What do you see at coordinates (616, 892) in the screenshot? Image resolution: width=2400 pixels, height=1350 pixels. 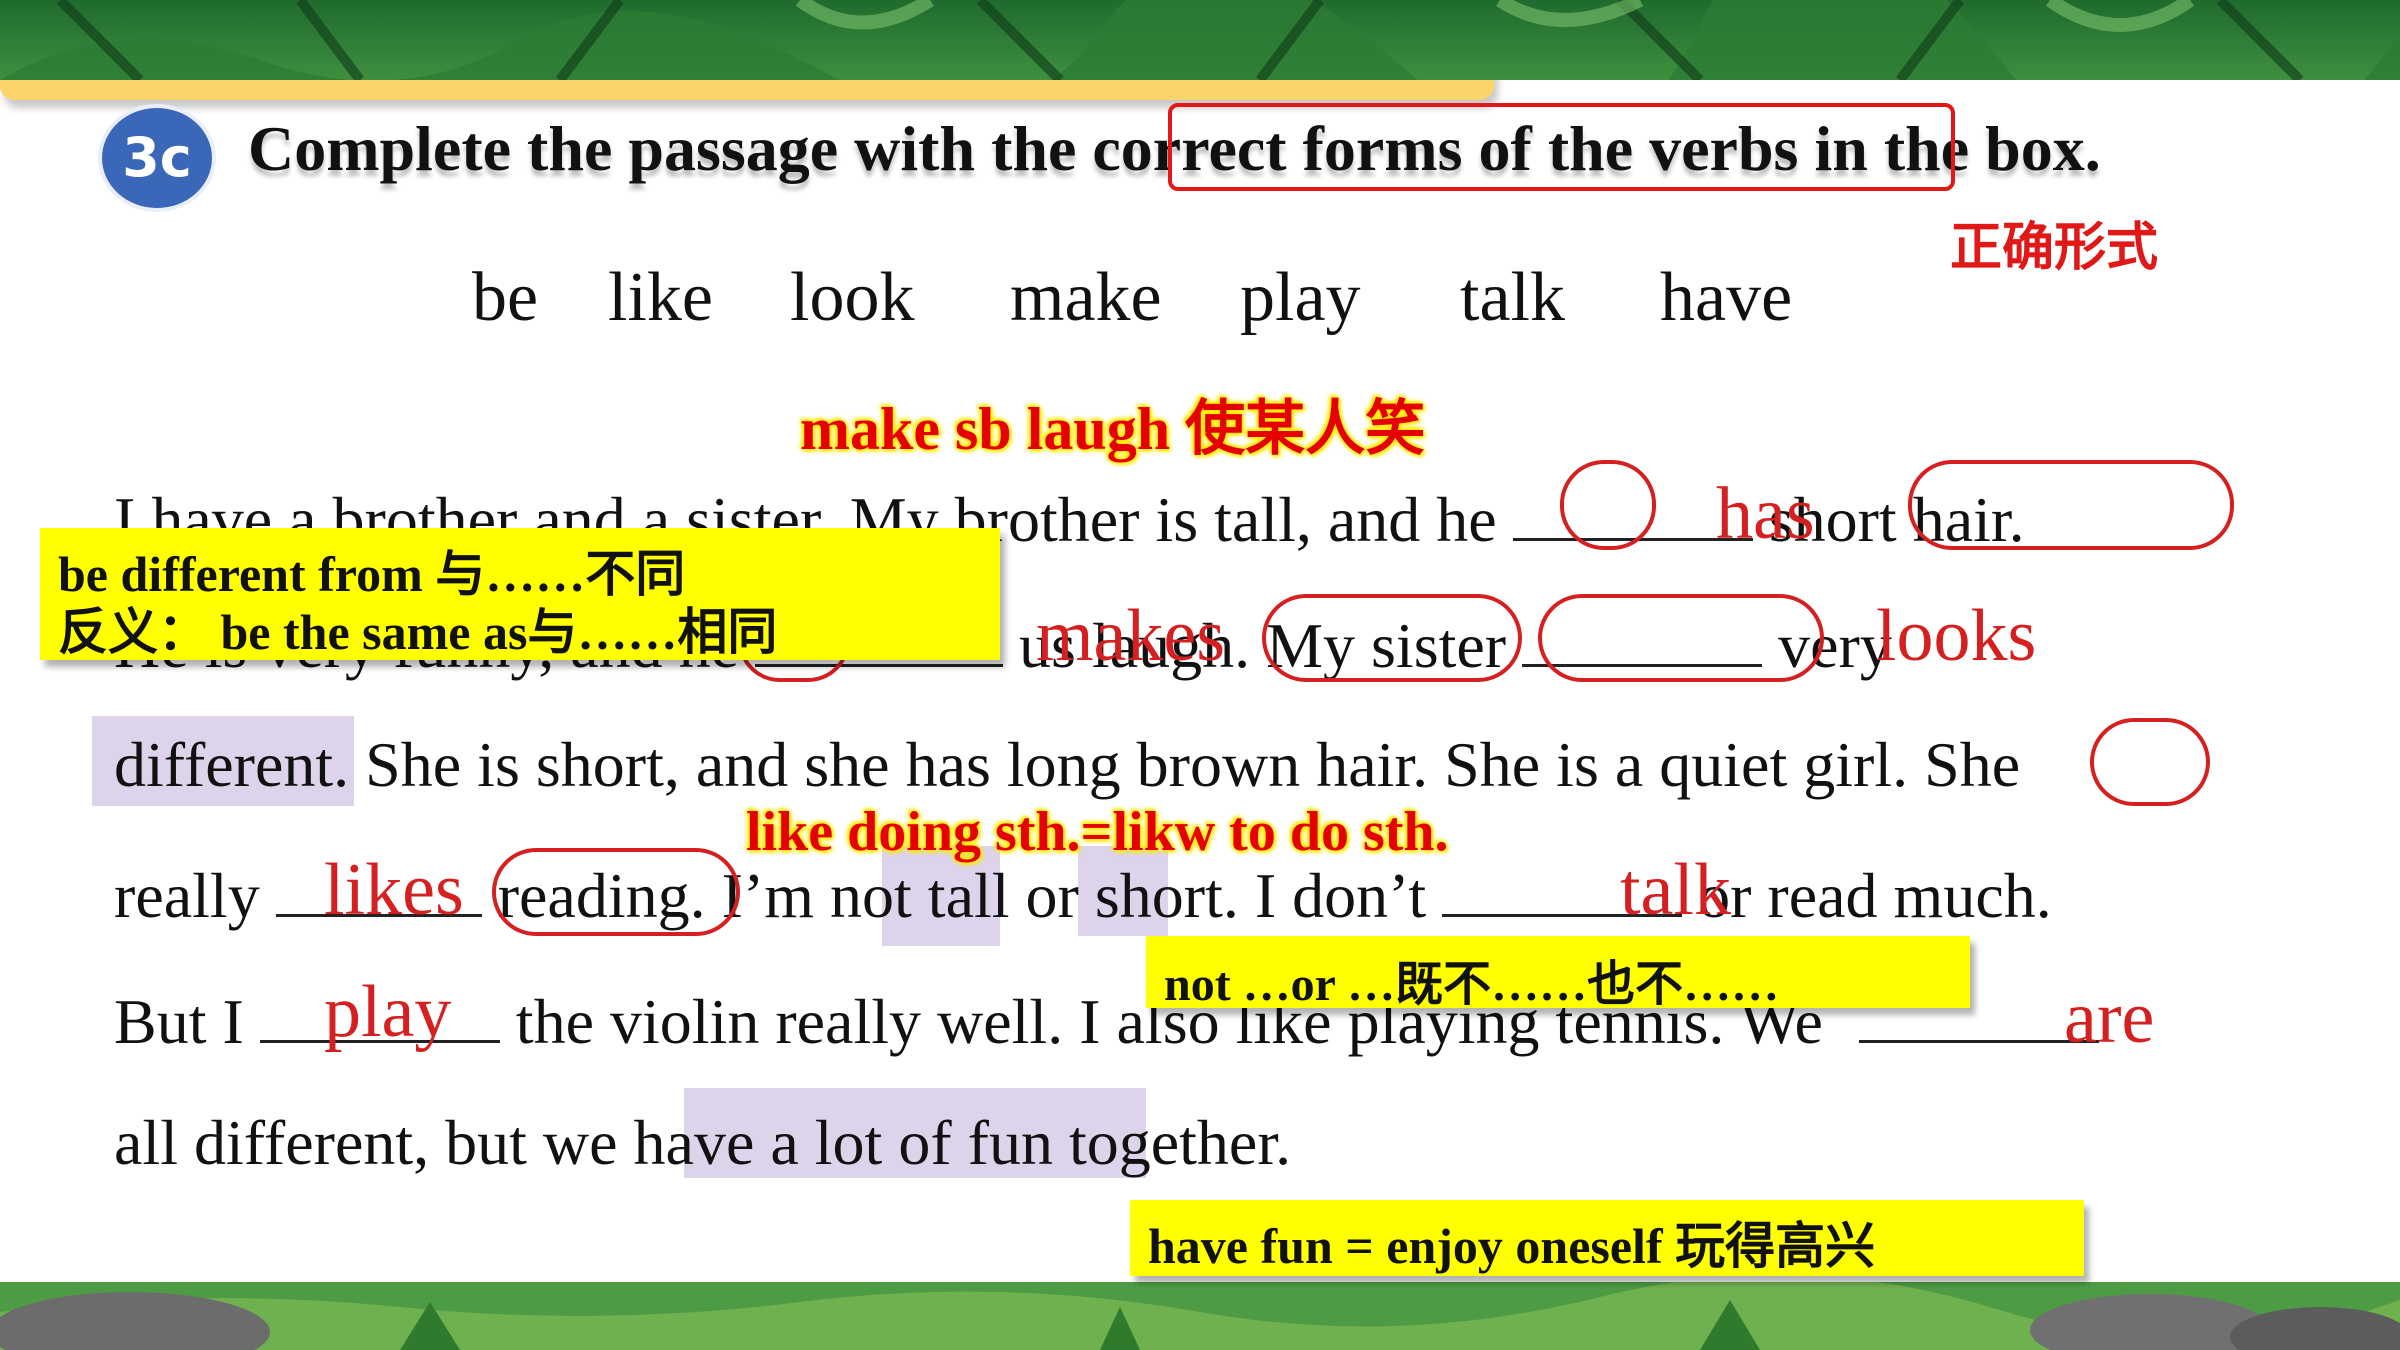 I see `ring-reading` at bounding box center [616, 892].